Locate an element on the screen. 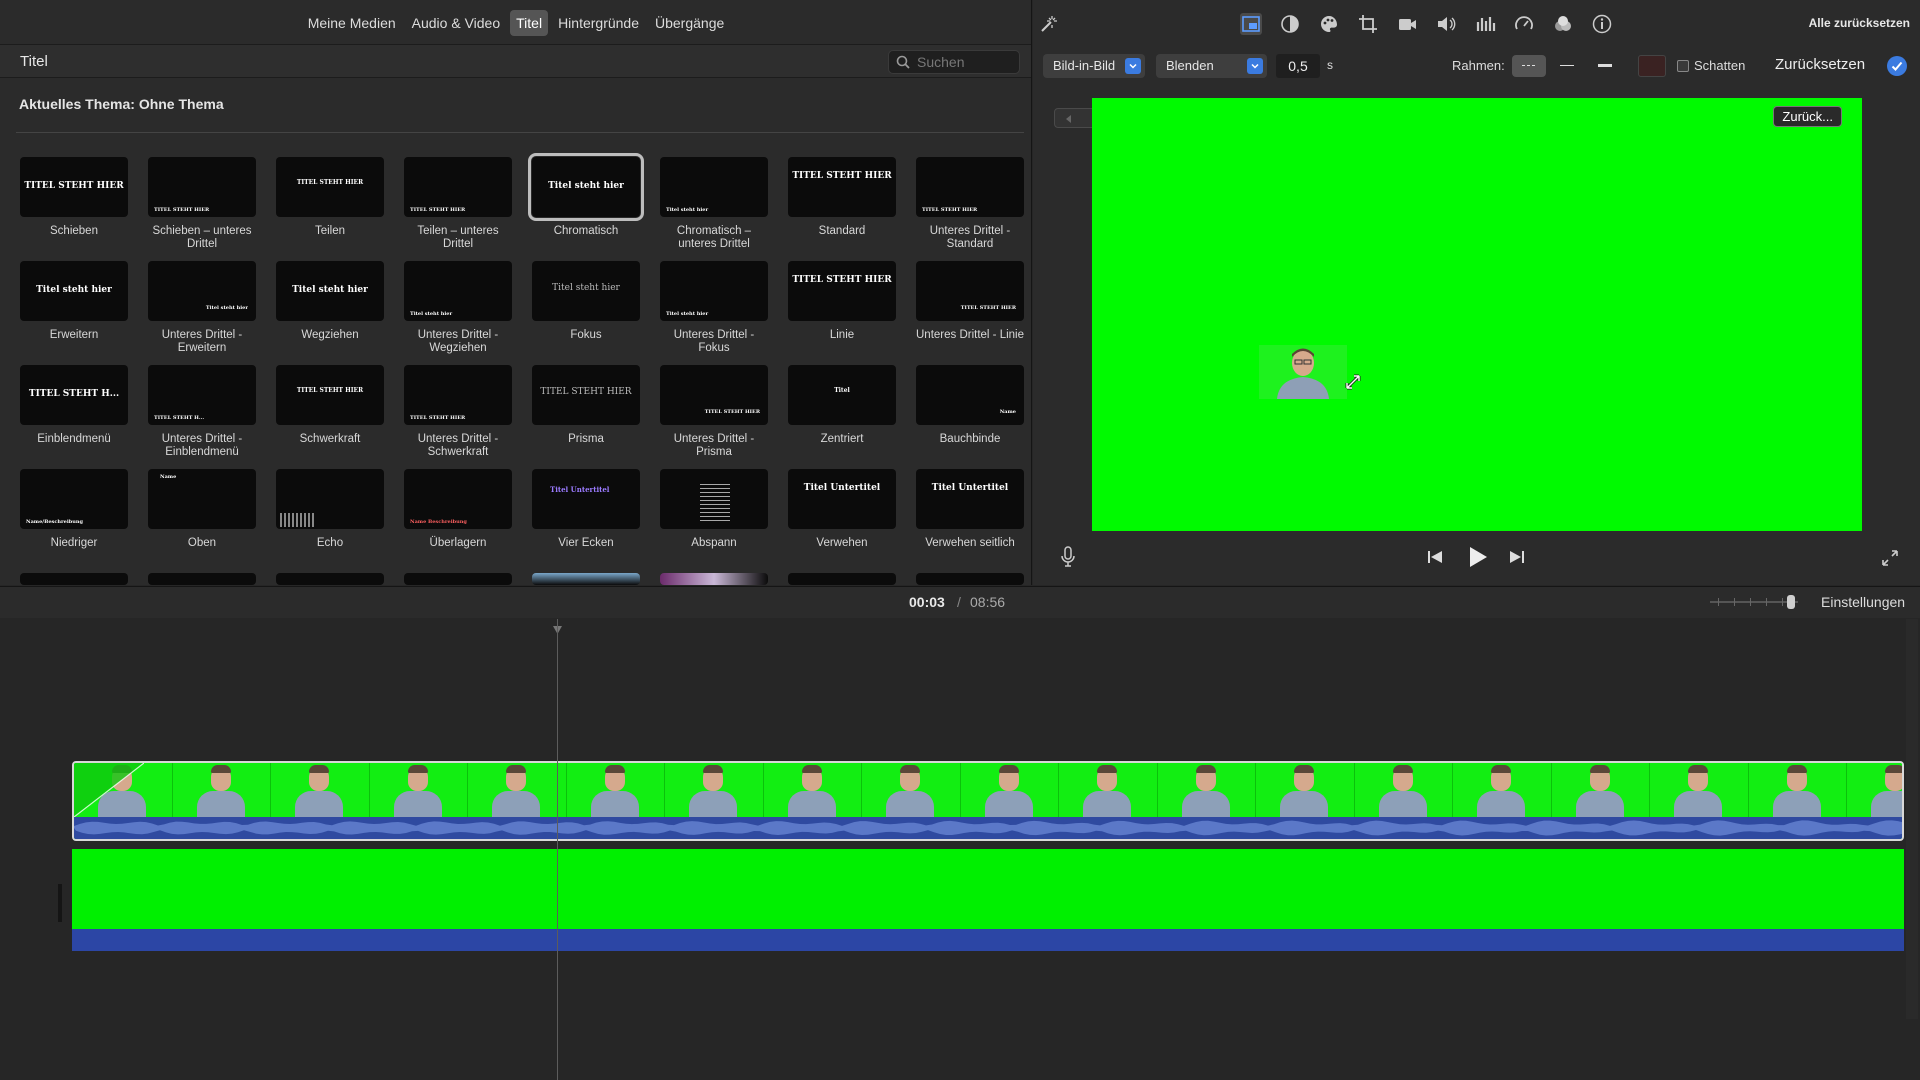  title-tile: TITEL STEHT HIER Unteres Drittel - Prisma is located at coordinates (714, 412).